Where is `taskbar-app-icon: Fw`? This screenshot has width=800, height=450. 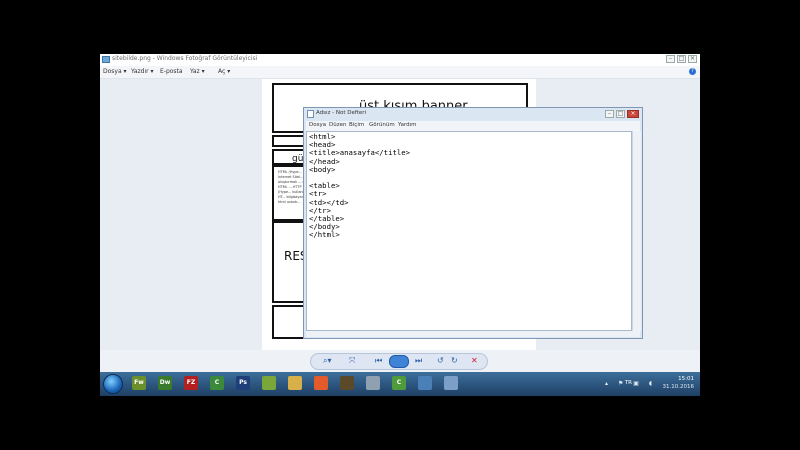
taskbar-app-icon: Fw is located at coordinates (139, 383).